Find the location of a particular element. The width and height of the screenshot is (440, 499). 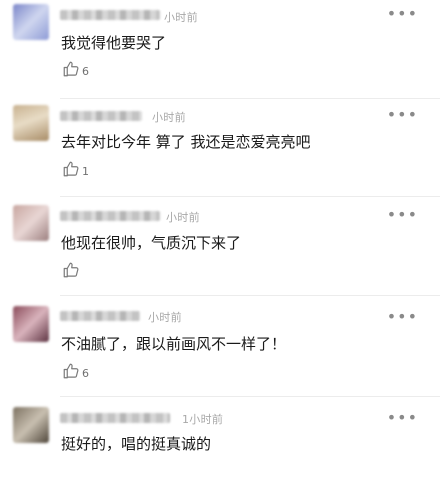

comment-text: 不油腻了，跟以前画风不一样了！ is located at coordinates (174, 344).